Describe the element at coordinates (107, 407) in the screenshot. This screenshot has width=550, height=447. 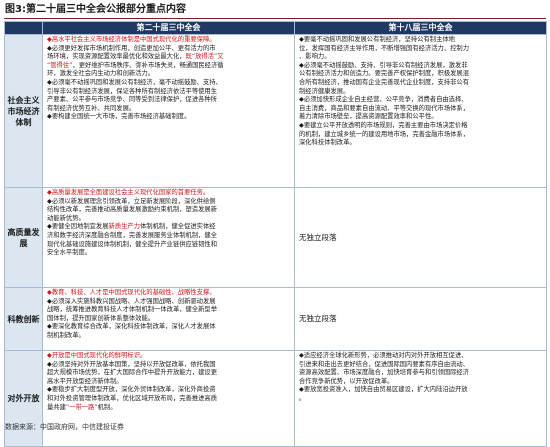
I see `text-segment: 机制。` at that location.